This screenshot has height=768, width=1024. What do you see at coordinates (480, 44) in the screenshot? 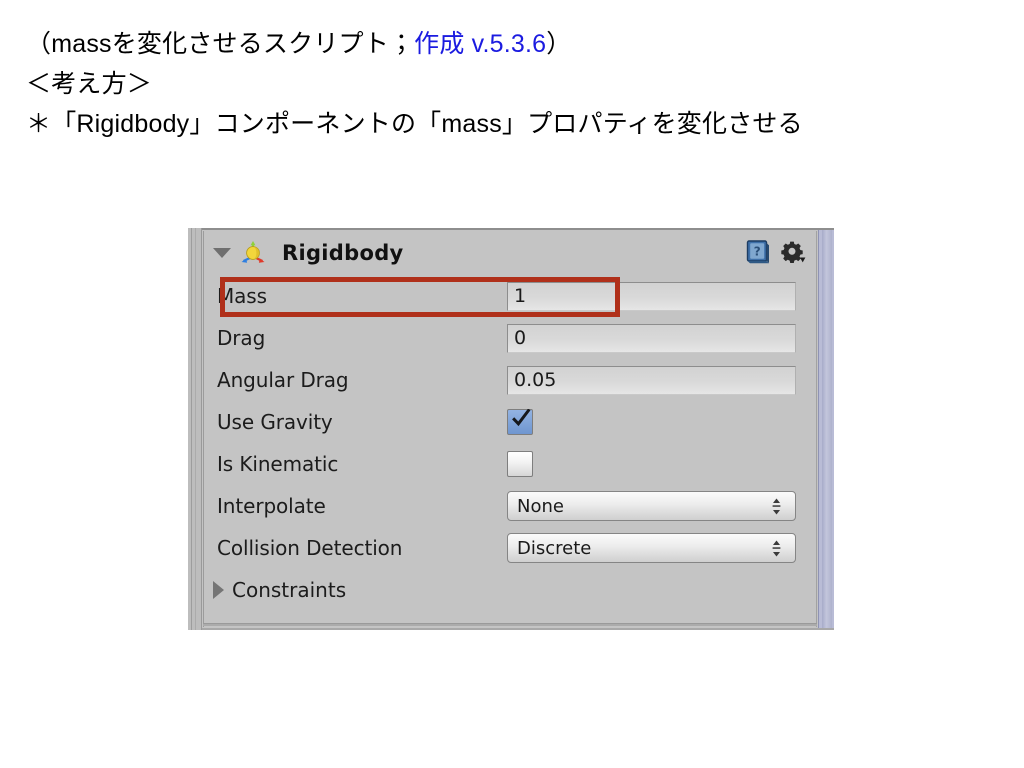
I see `slide-version-accent: 作成 v.5.3.6` at bounding box center [480, 44].